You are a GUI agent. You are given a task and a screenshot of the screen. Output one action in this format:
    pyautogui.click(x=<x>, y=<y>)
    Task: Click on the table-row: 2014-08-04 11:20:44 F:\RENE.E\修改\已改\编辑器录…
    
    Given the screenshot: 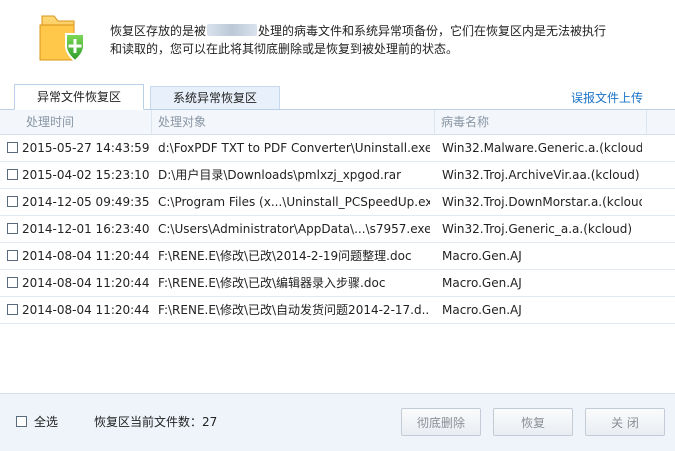 What is the action you would take?
    pyautogui.click(x=337, y=283)
    